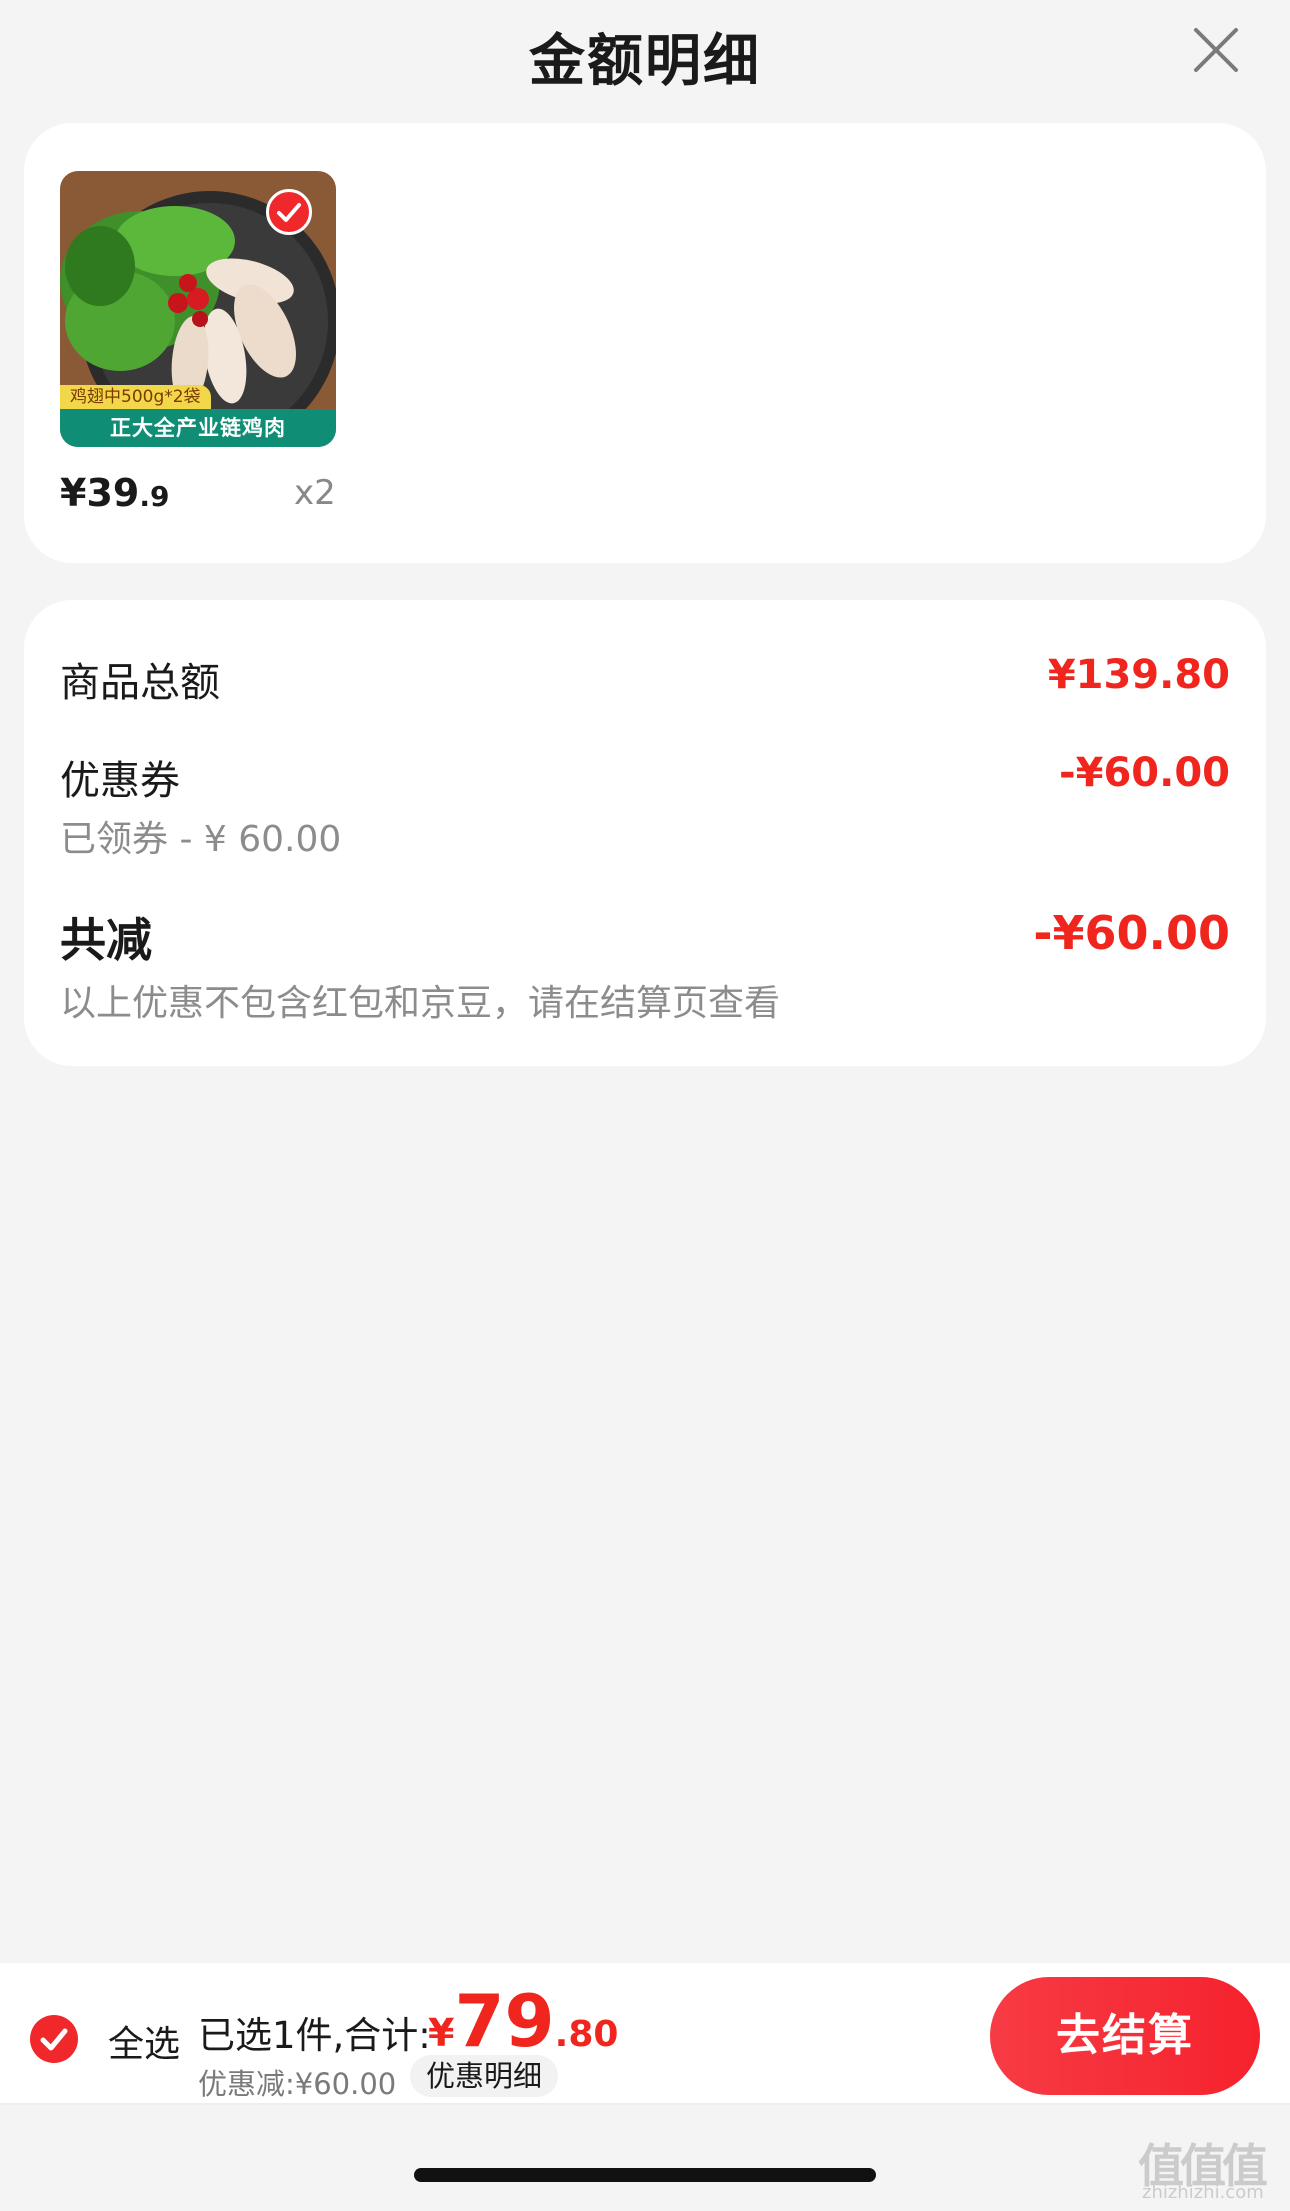  Describe the element at coordinates (289, 212) in the screenshot. I see `check-icon` at that location.